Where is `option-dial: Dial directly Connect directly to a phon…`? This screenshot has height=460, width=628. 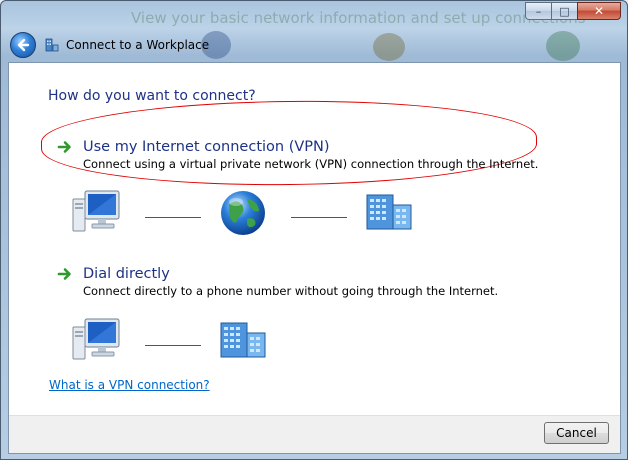 option-dial: Dial directly Connect directly to a phon… is located at coordinates (277, 282).